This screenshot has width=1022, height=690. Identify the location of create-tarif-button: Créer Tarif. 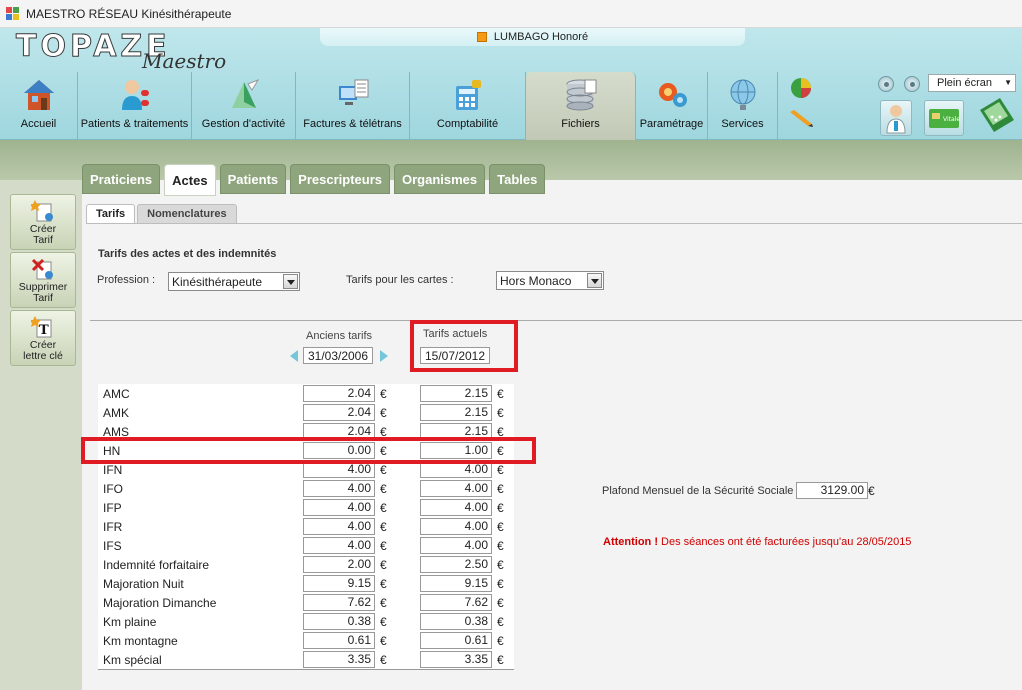
(43, 222).